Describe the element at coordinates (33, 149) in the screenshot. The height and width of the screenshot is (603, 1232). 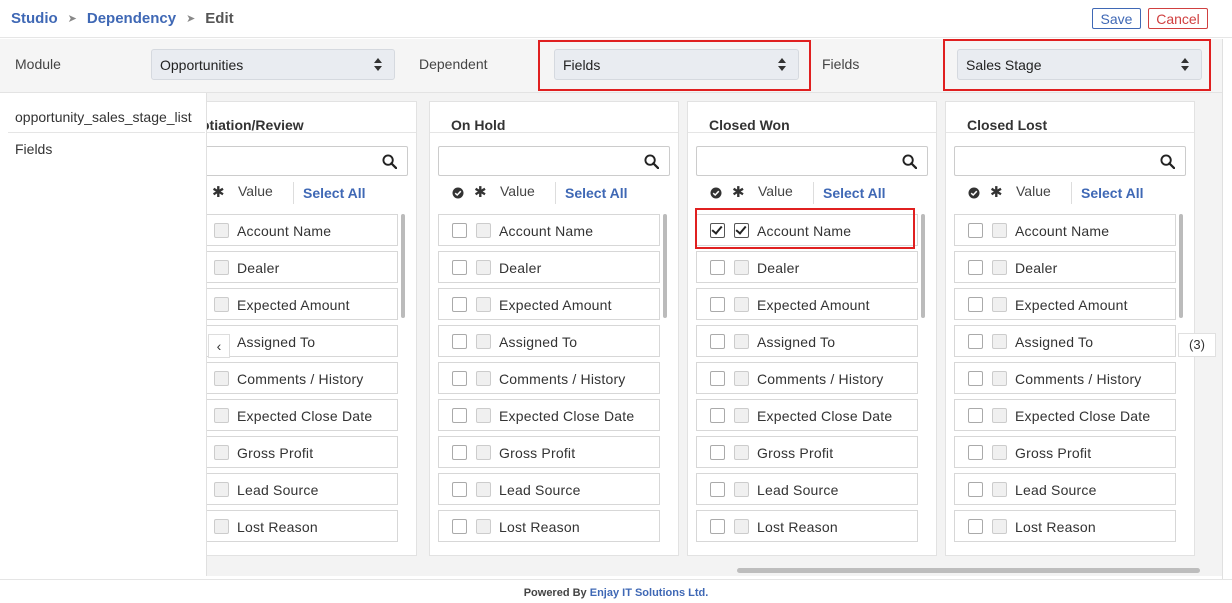
I see `sidebar-item-fields: Fields` at that location.